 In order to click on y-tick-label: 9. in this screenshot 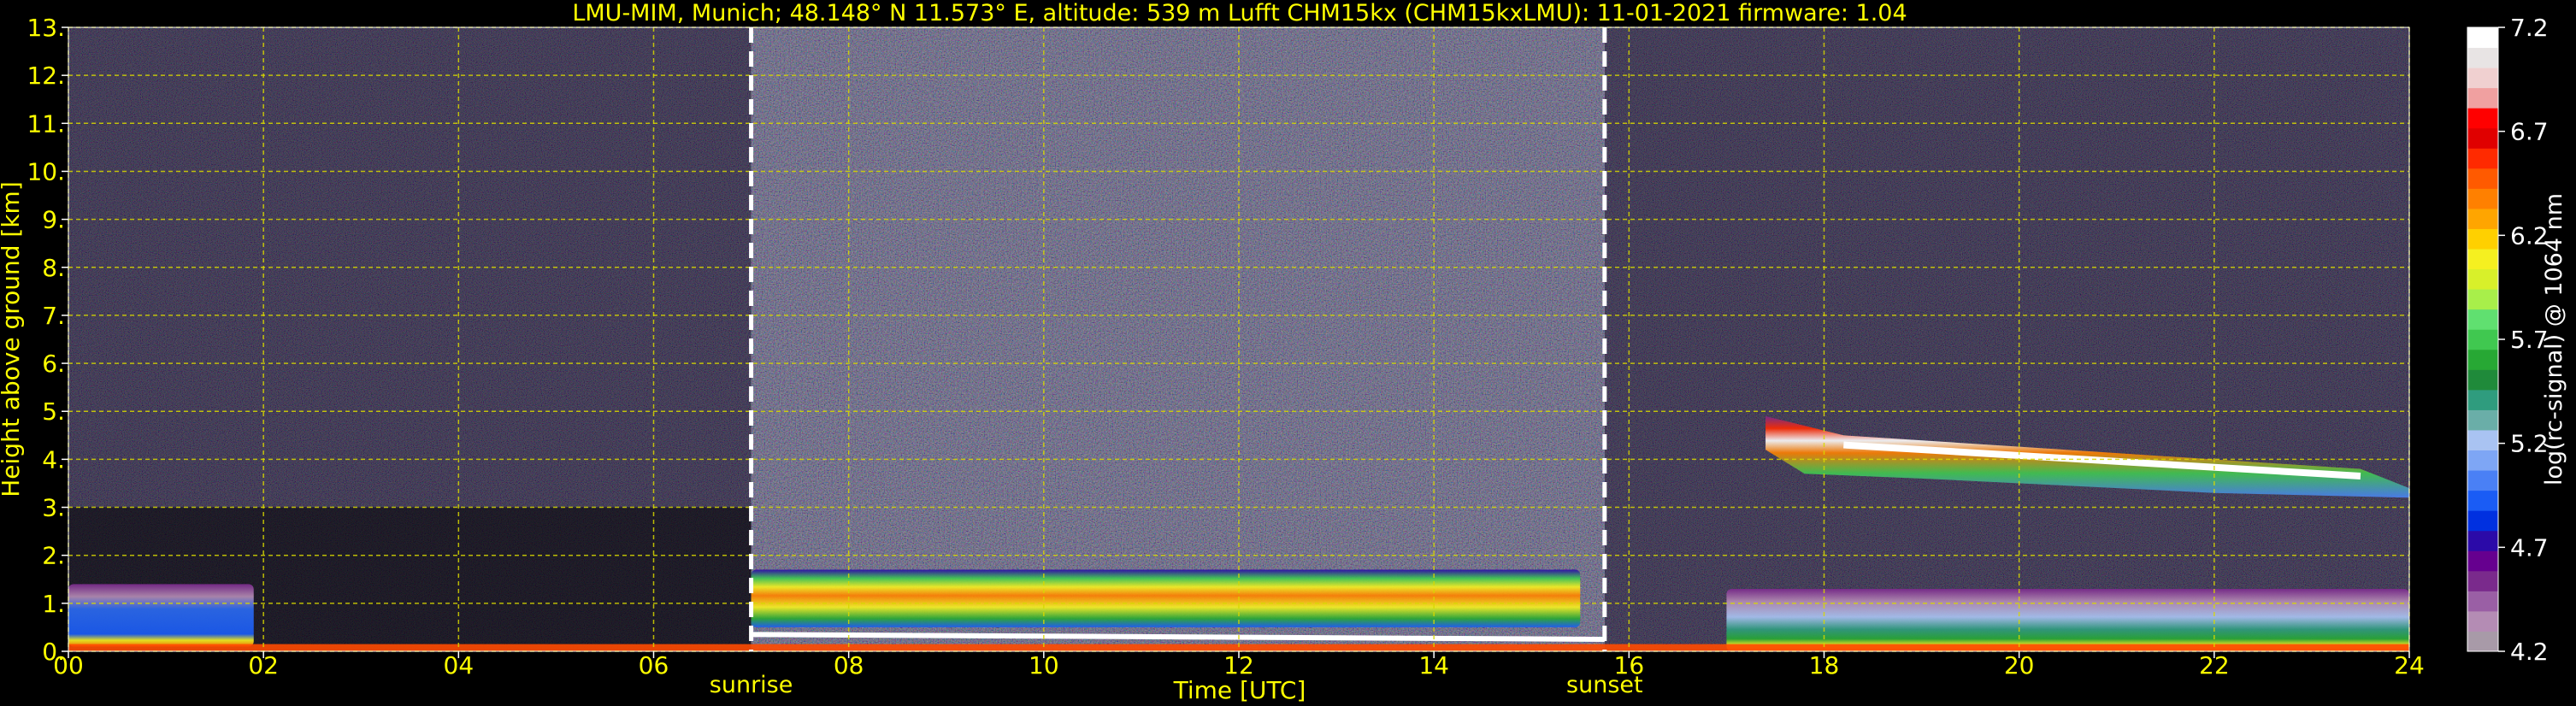, I will do `click(53, 220)`.